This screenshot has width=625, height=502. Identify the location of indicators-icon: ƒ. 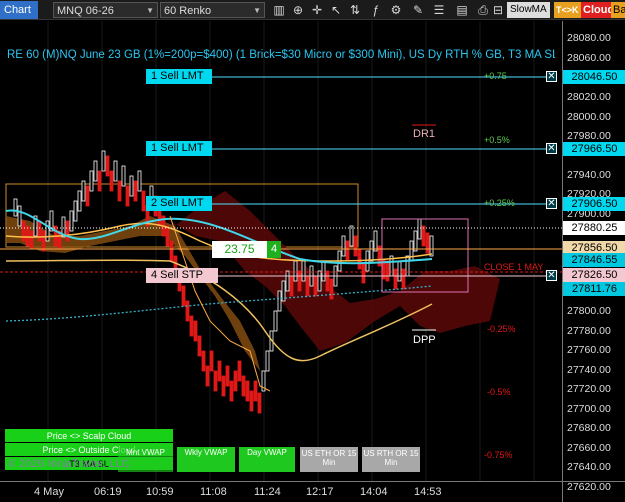
(376, 10).